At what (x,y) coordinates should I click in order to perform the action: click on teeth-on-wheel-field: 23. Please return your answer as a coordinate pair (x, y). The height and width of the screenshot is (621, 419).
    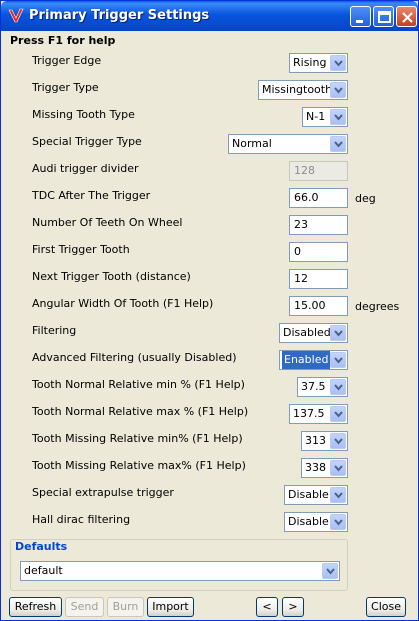
    Looking at the image, I should click on (318, 225).